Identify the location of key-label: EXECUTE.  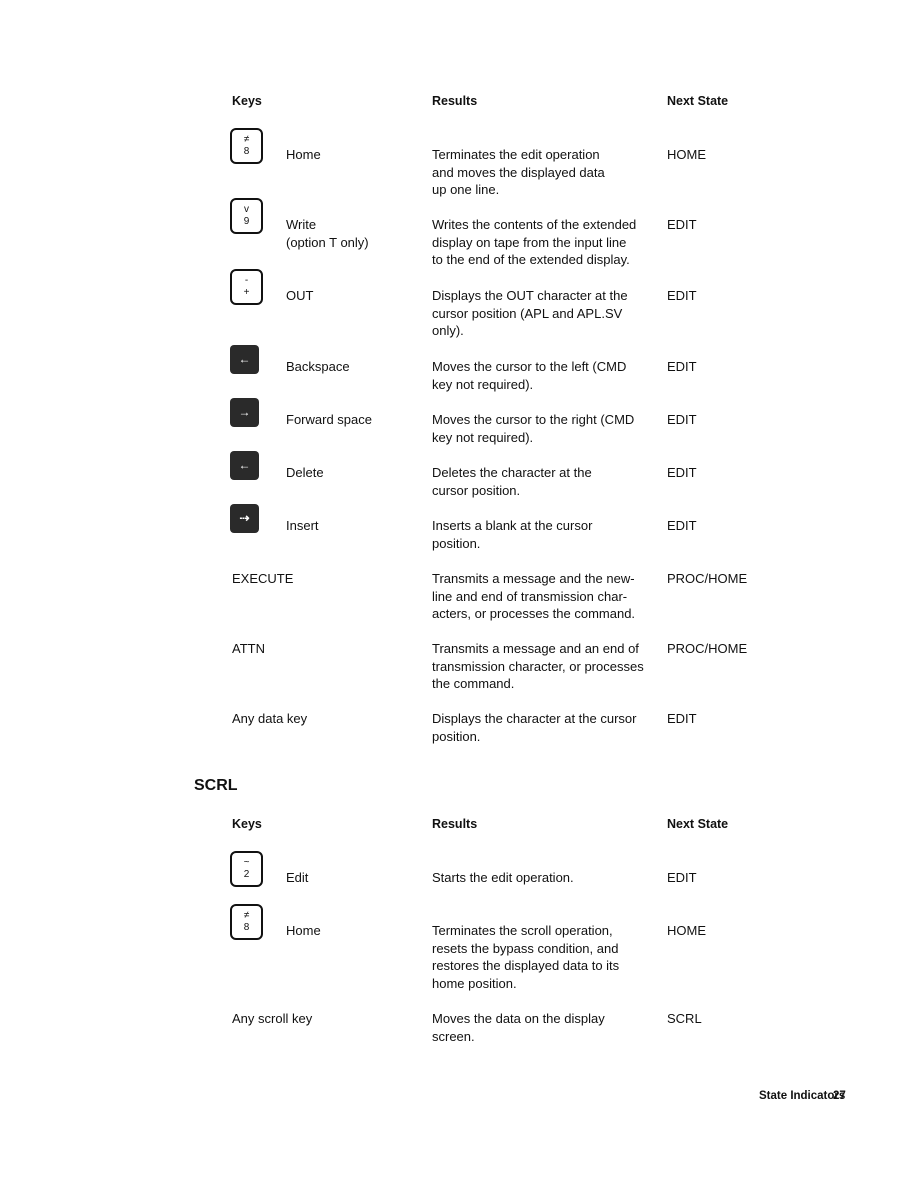
(263, 578).